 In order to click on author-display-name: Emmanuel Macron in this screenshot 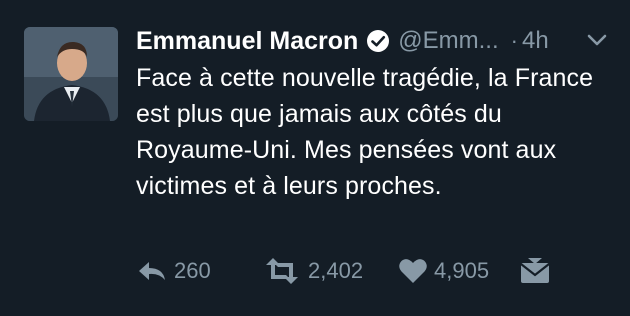, I will do `click(247, 41)`.